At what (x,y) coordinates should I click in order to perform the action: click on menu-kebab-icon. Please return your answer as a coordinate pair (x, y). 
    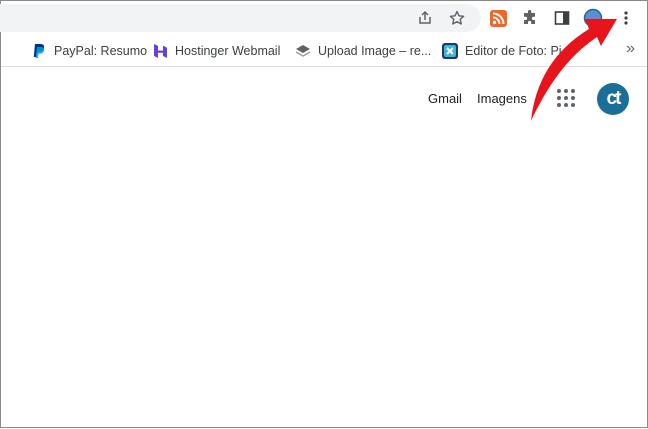
    Looking at the image, I should click on (626, 18).